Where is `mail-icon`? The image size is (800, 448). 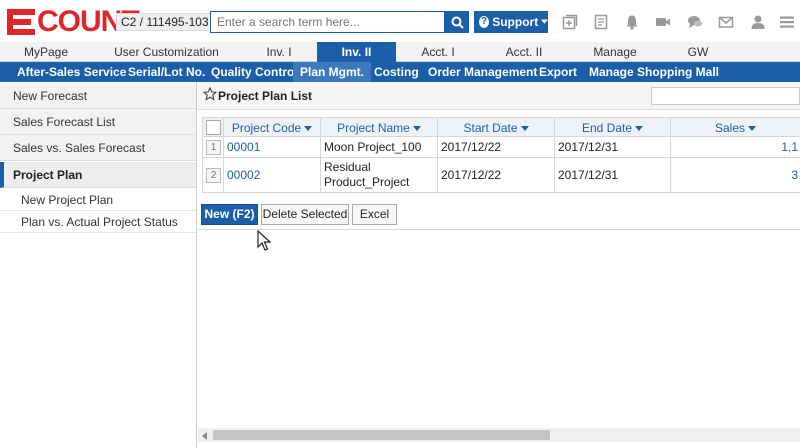 mail-icon is located at coordinates (726, 22).